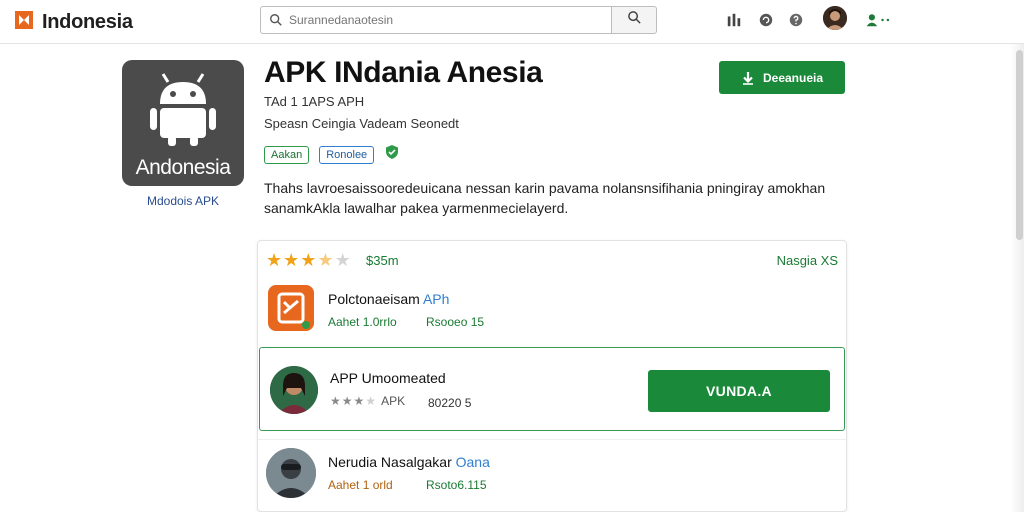  What do you see at coordinates (796, 20) in the screenshot?
I see `help-icon` at bounding box center [796, 20].